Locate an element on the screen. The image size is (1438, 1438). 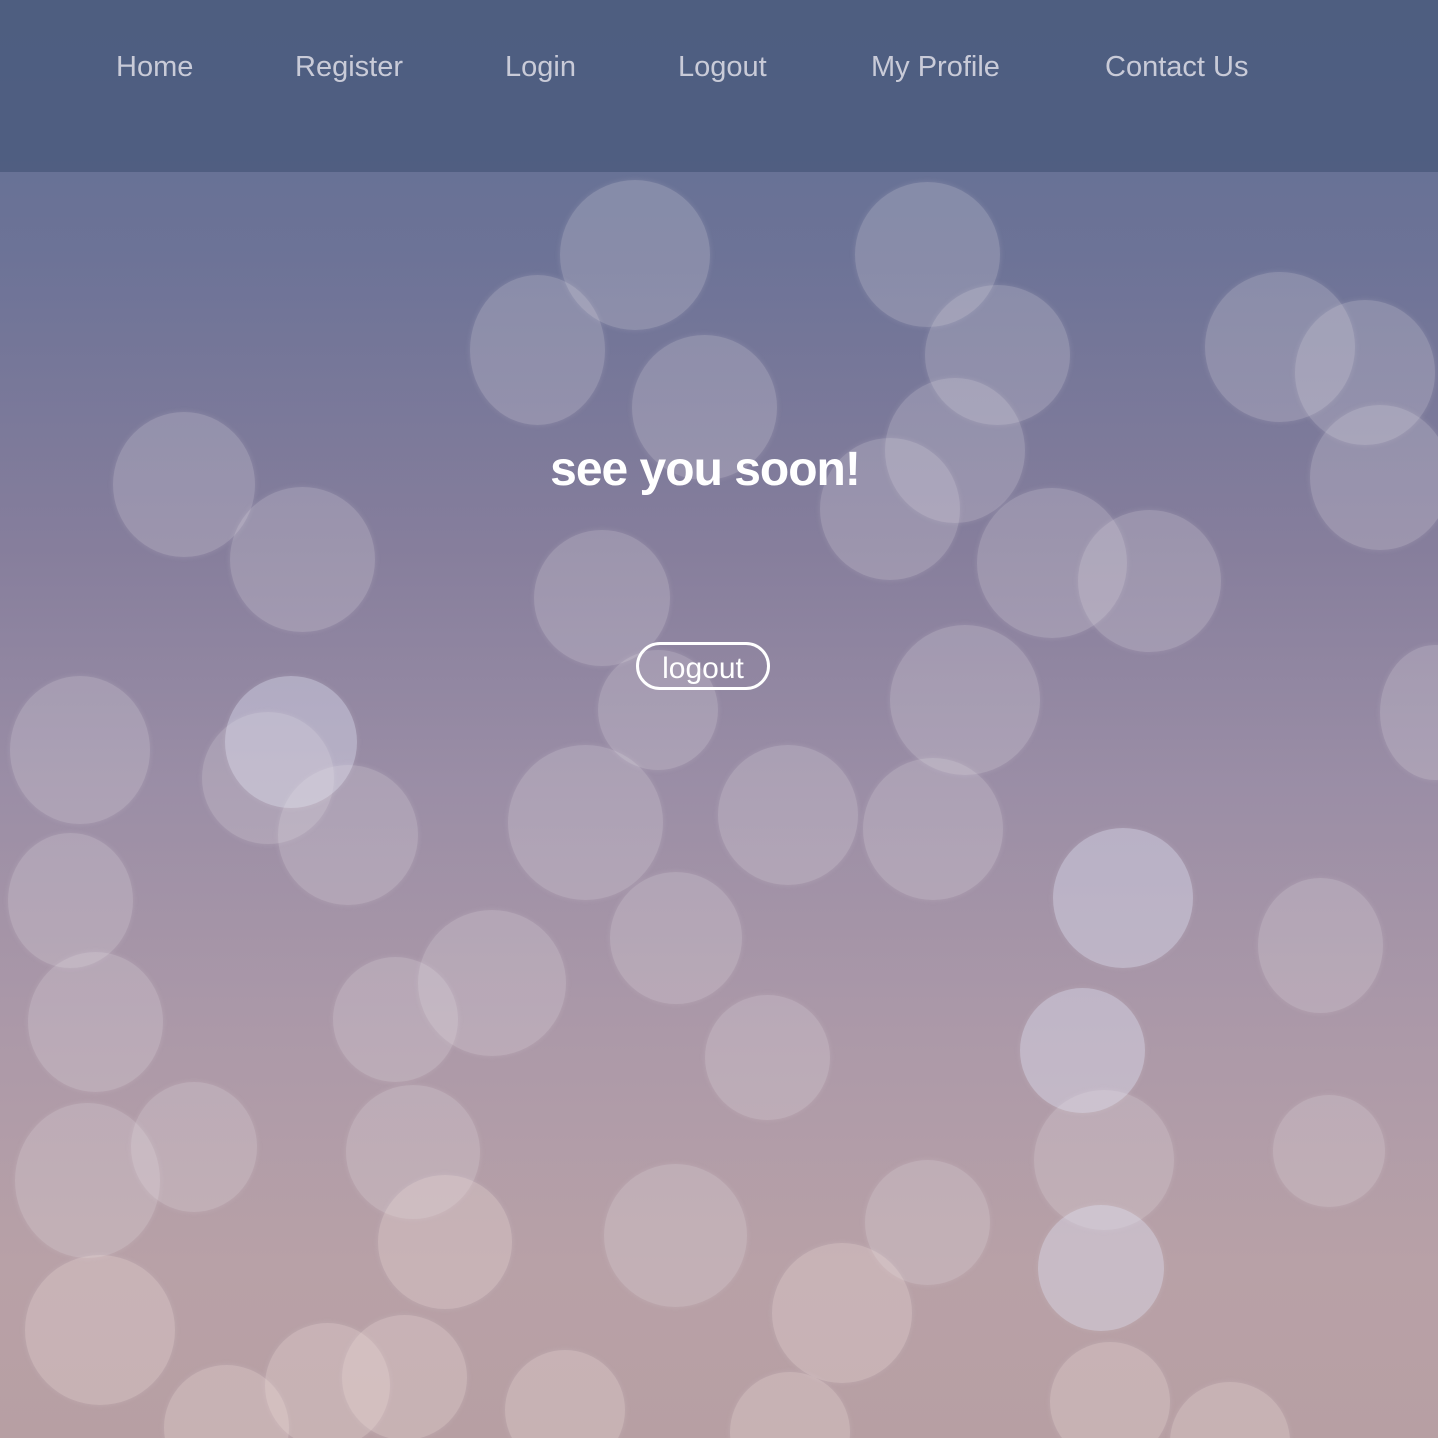
page-heading: see you soon! is located at coordinates (705, 469).